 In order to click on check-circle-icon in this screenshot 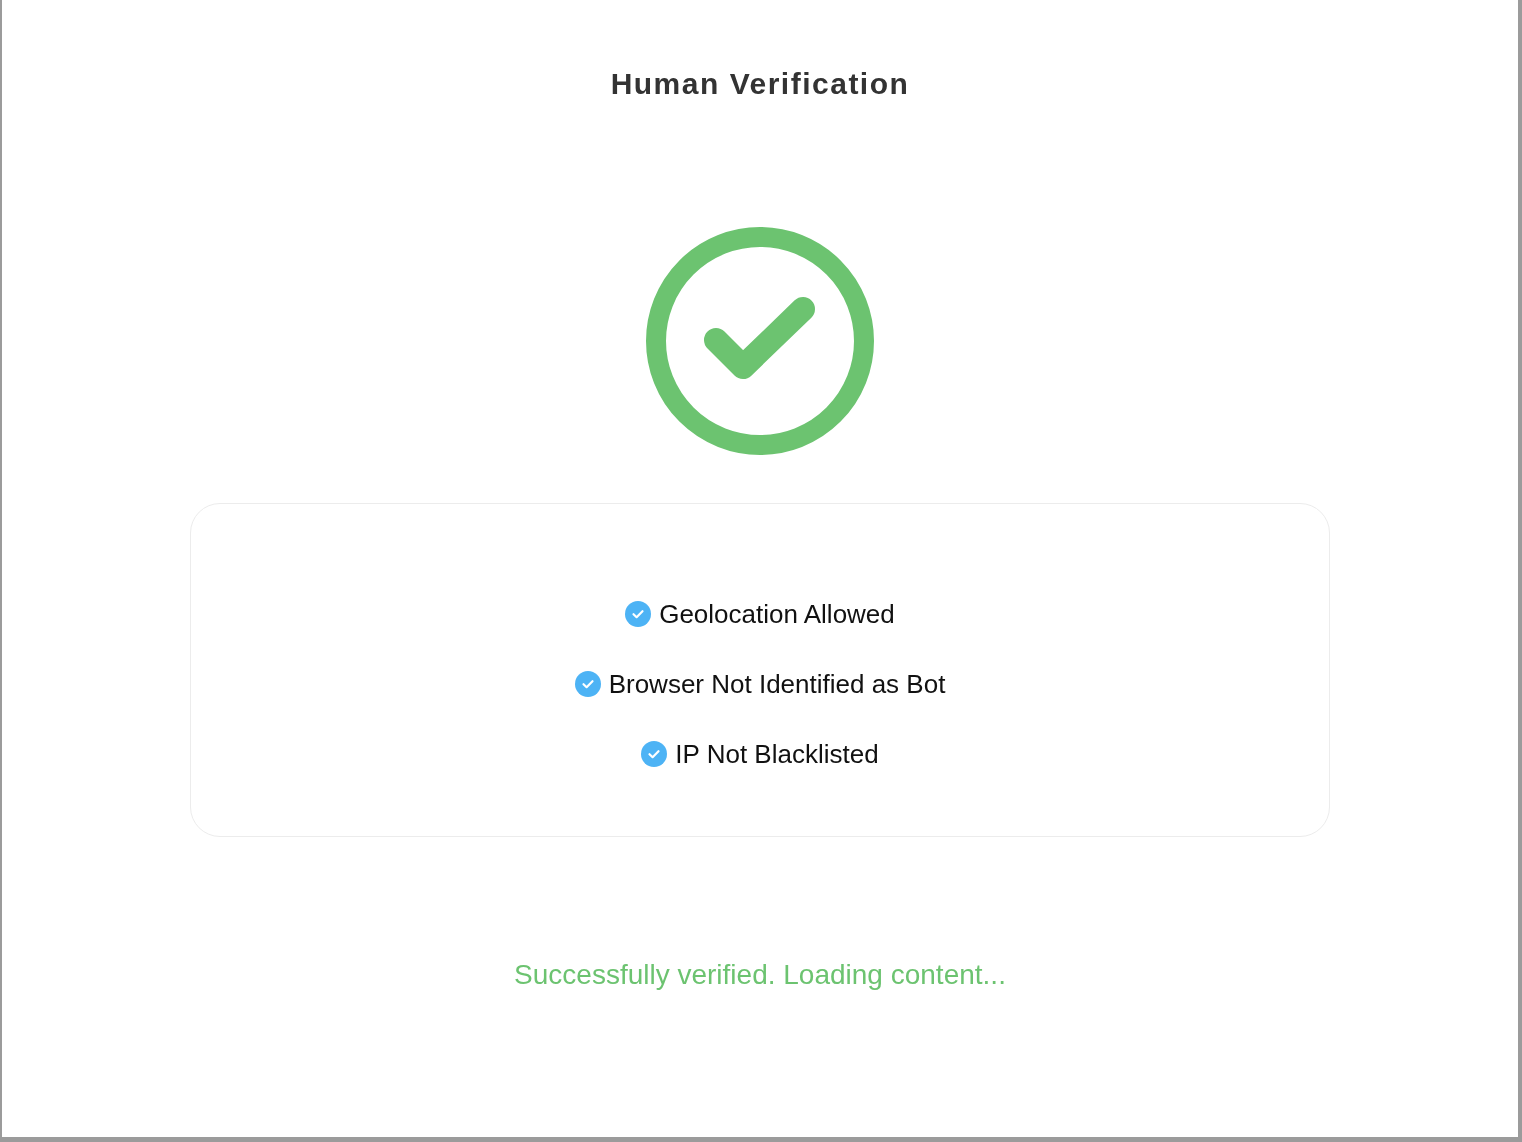, I will do `click(760, 341)`.